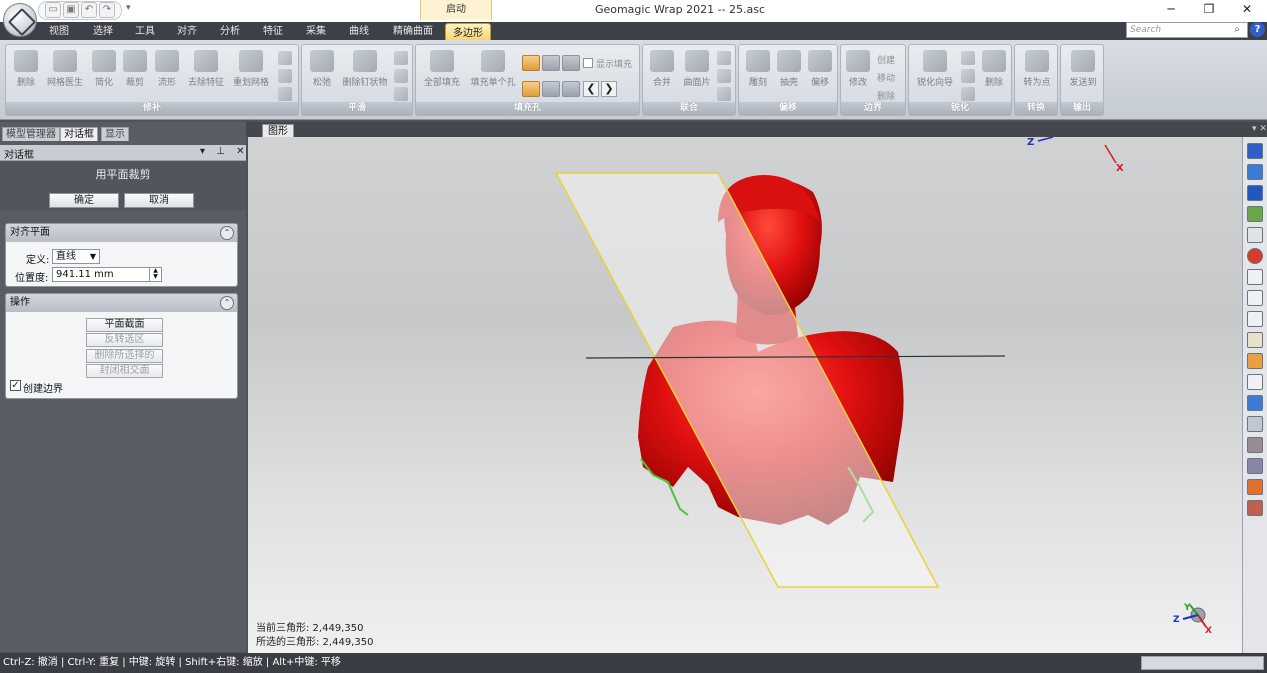 The image size is (1267, 673). Describe the element at coordinates (1257, 29) in the screenshot. I see `help-icon: ?` at that location.